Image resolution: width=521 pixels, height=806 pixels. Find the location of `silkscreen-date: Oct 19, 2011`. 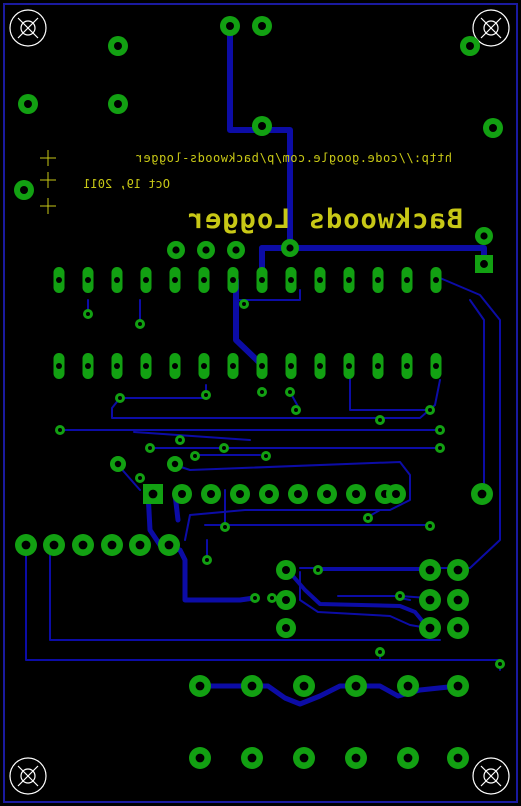

silkscreen-date: Oct 19, 2011 is located at coordinates (126, 184).